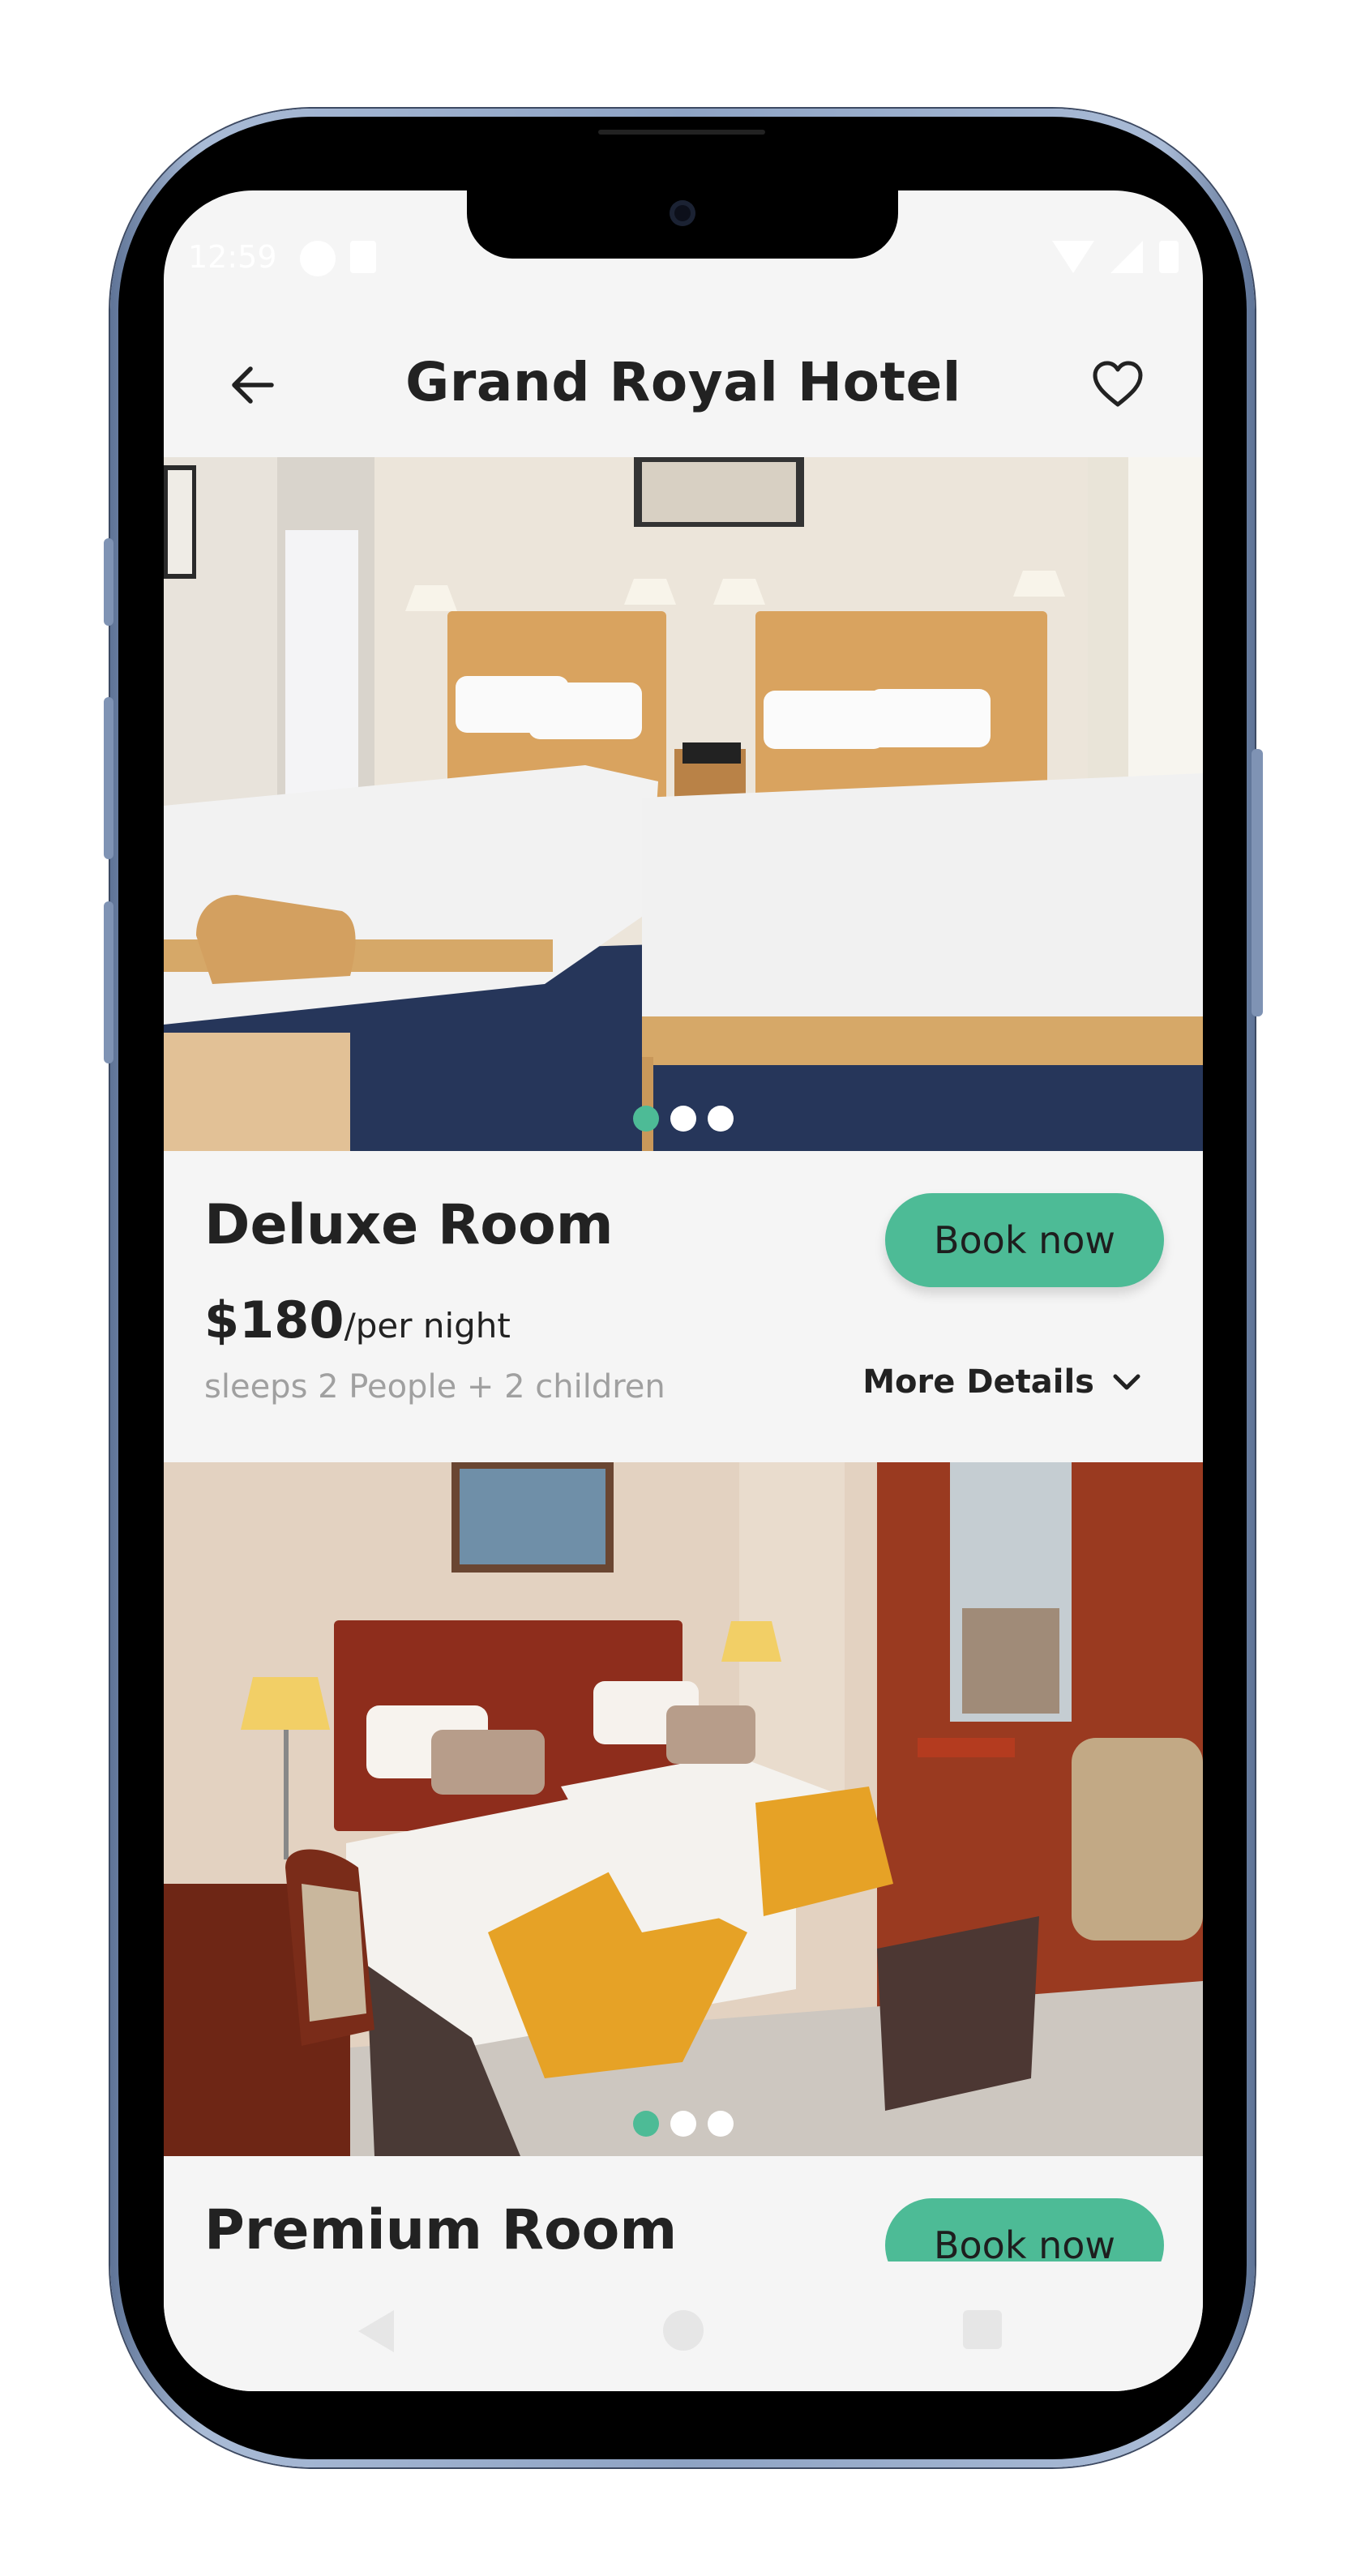 The image size is (1365, 2576). What do you see at coordinates (682, 213) in the screenshot?
I see `front-camera` at bounding box center [682, 213].